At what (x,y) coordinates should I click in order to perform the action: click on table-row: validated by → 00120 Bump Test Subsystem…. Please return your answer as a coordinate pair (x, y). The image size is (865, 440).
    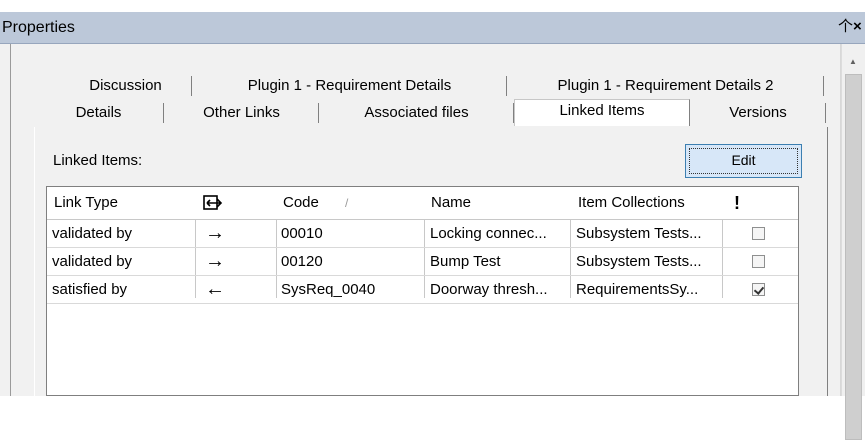
    Looking at the image, I should click on (422, 262).